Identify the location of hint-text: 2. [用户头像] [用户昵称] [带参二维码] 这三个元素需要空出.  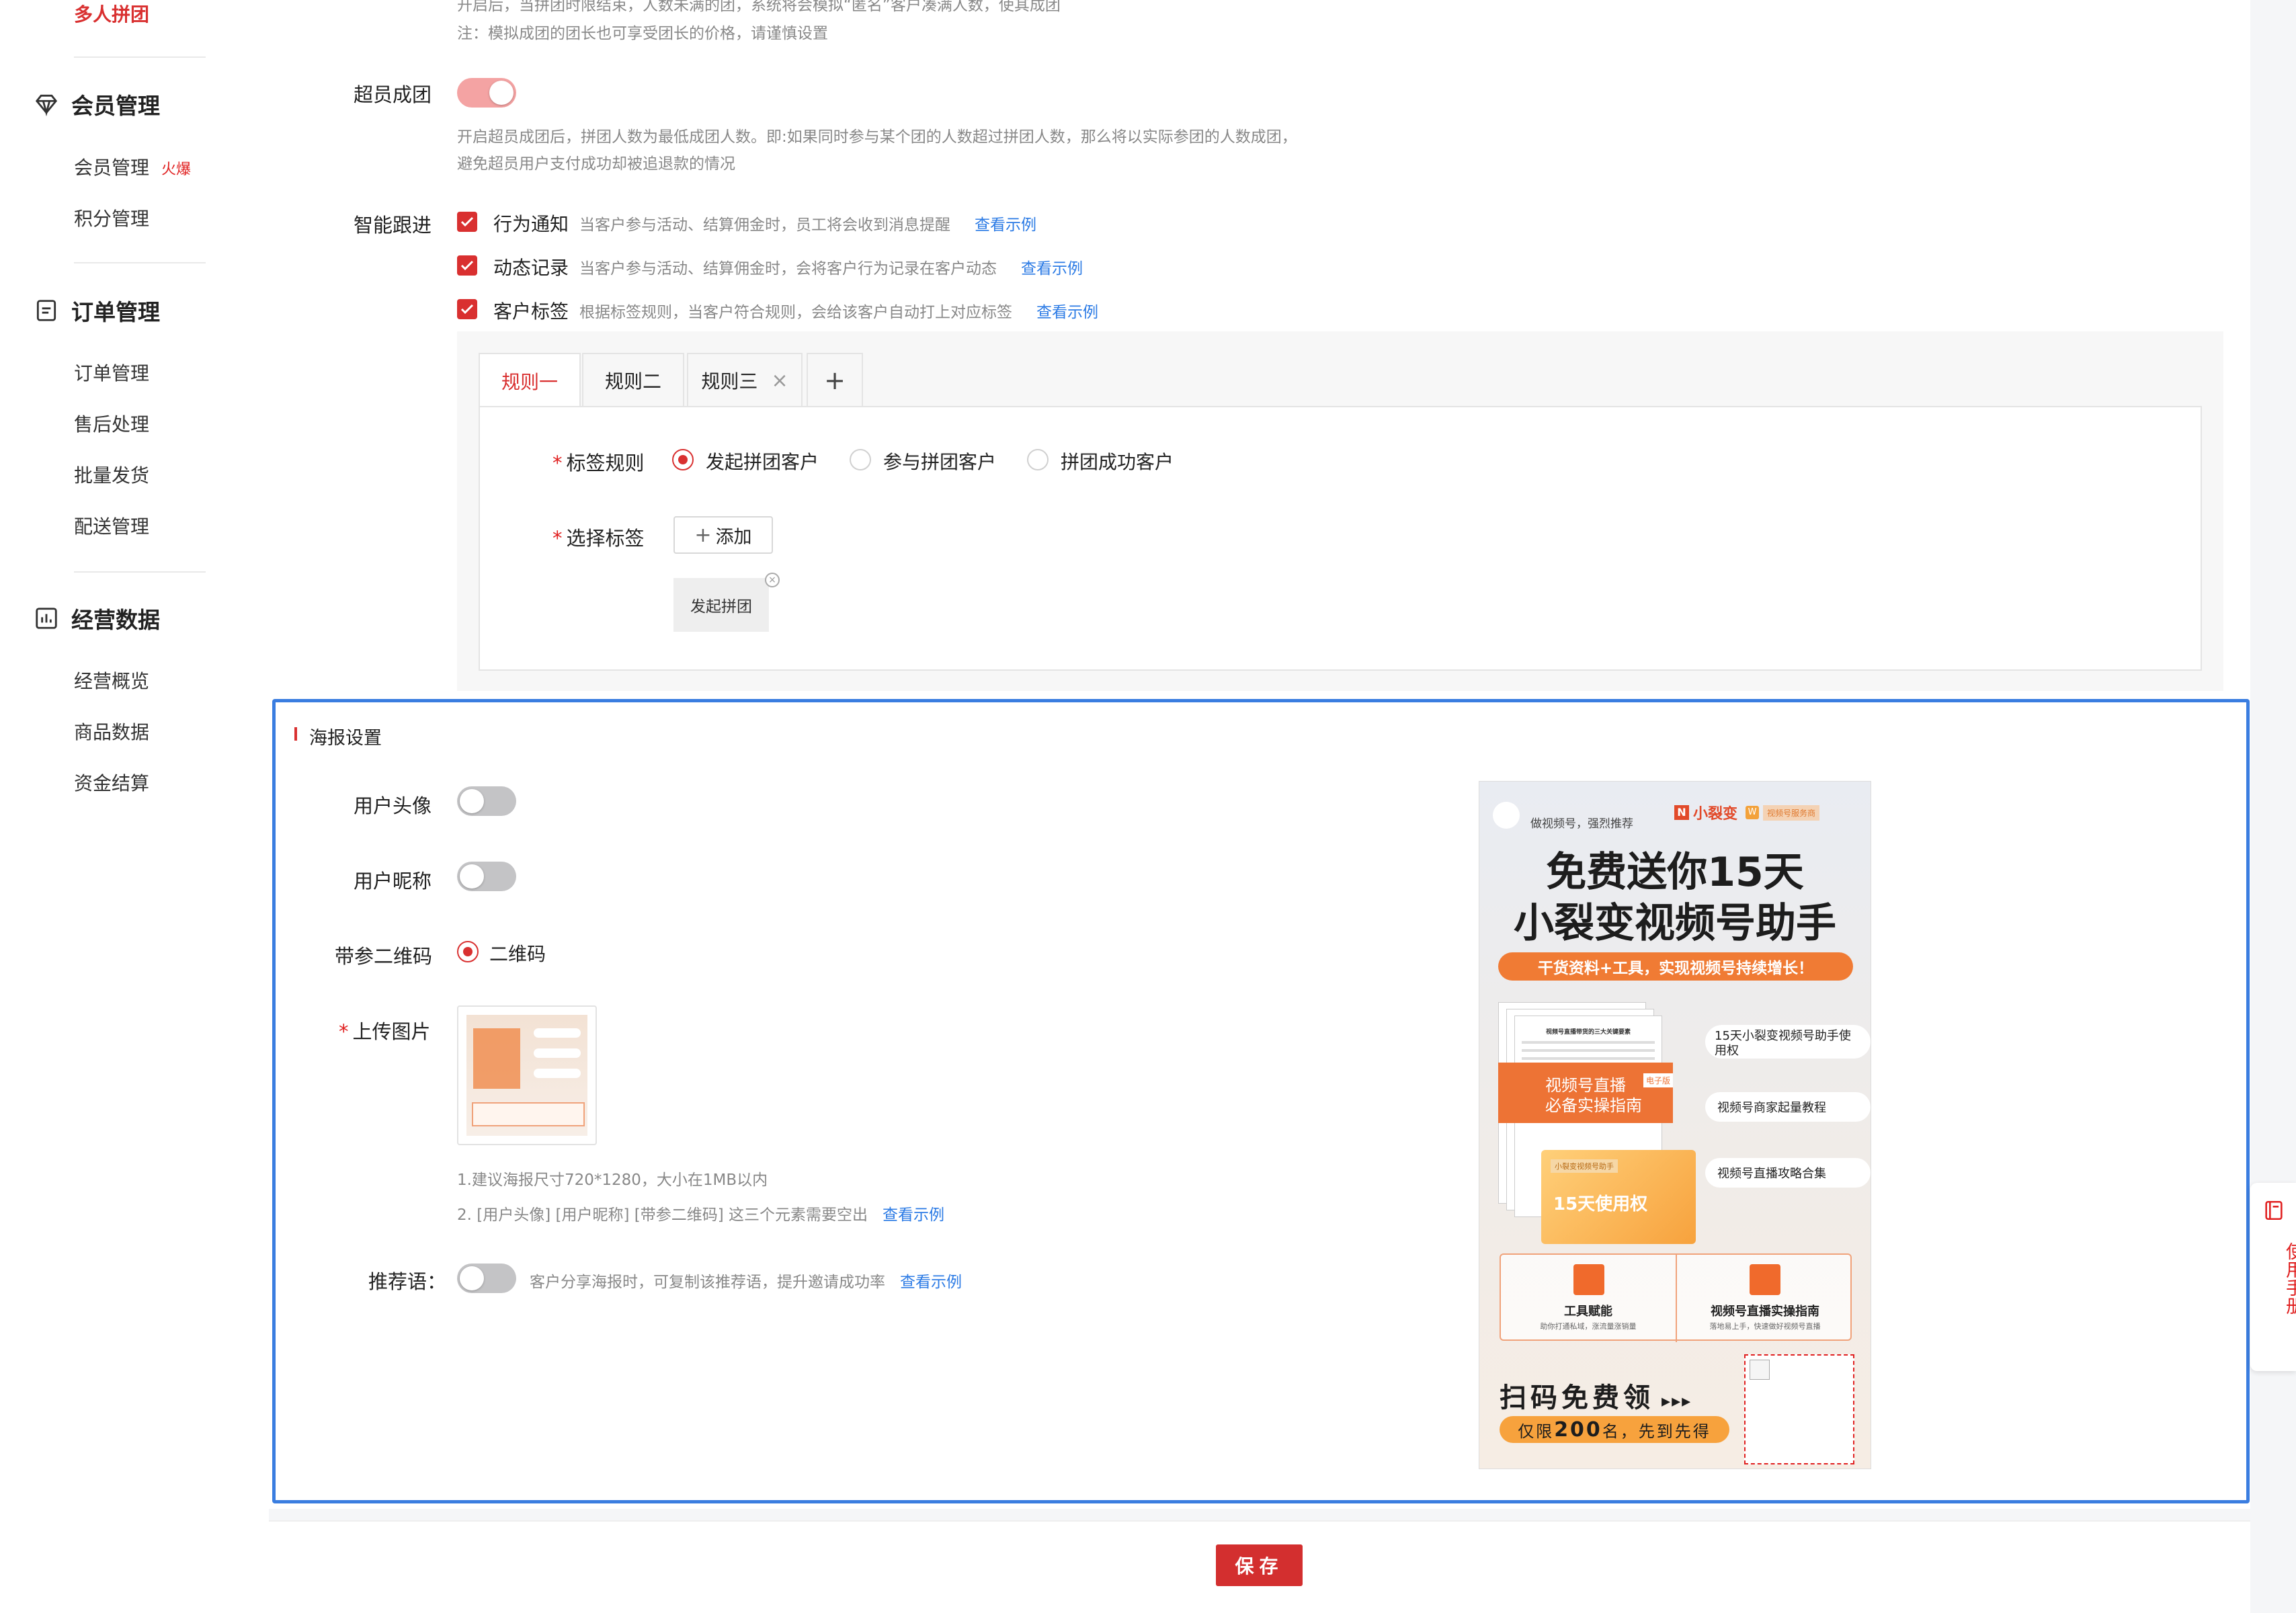
(662, 1215).